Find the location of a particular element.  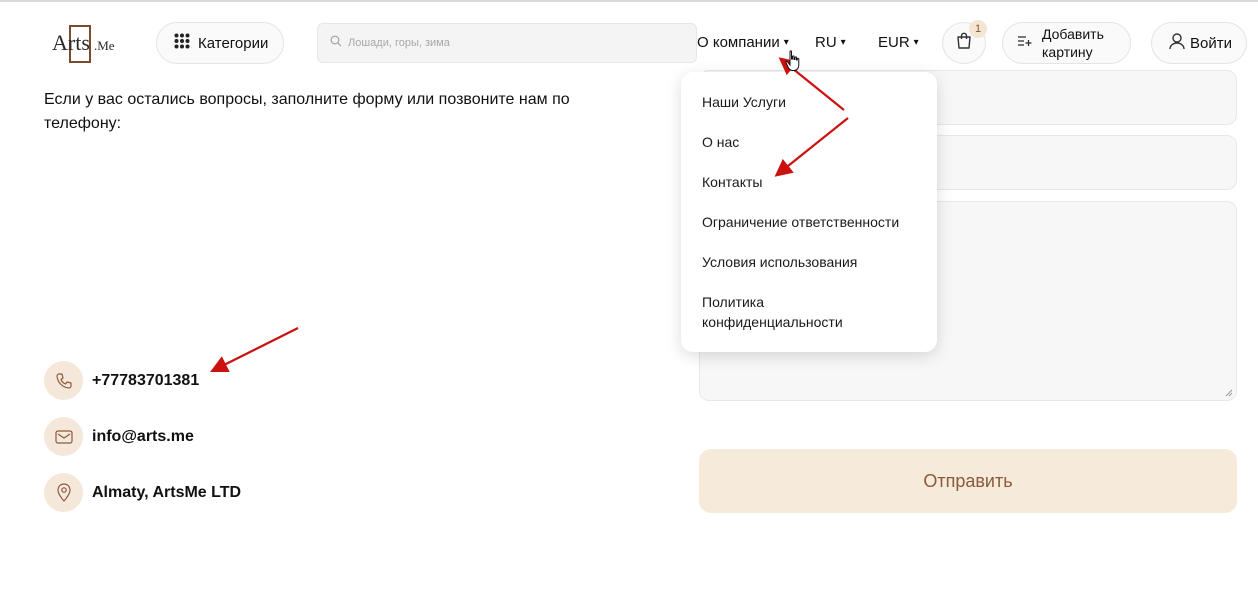

nav-company-label: О компании is located at coordinates (738, 42).